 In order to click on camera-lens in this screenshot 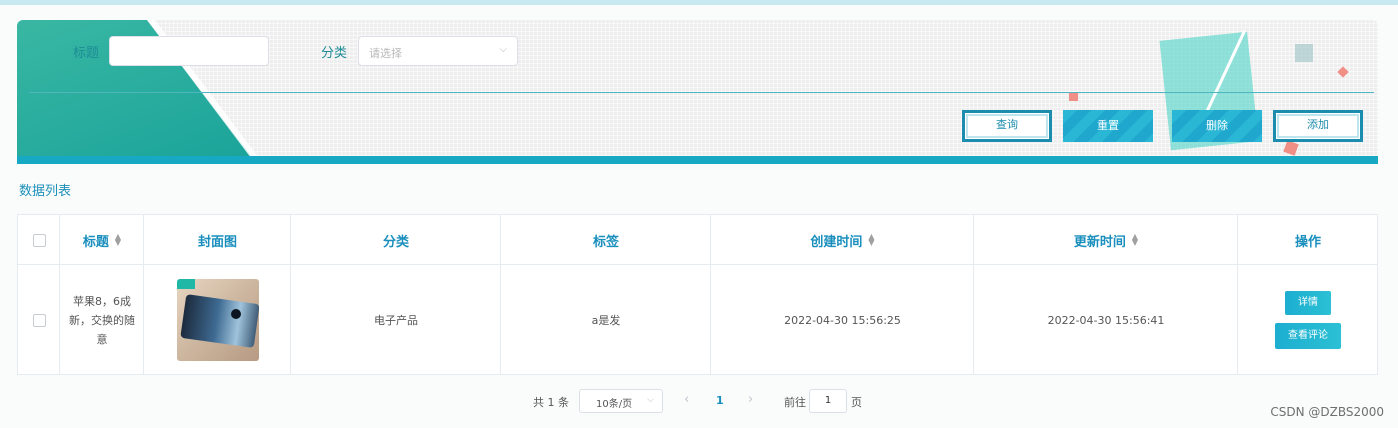, I will do `click(235, 314)`.